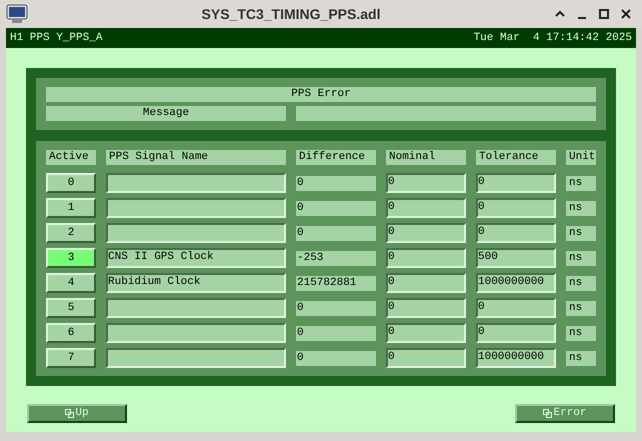 This screenshot has width=642, height=441. What do you see at coordinates (553, 38) in the screenshot?
I see `date-time: Tue Mar 4 17:14:42 2025` at bounding box center [553, 38].